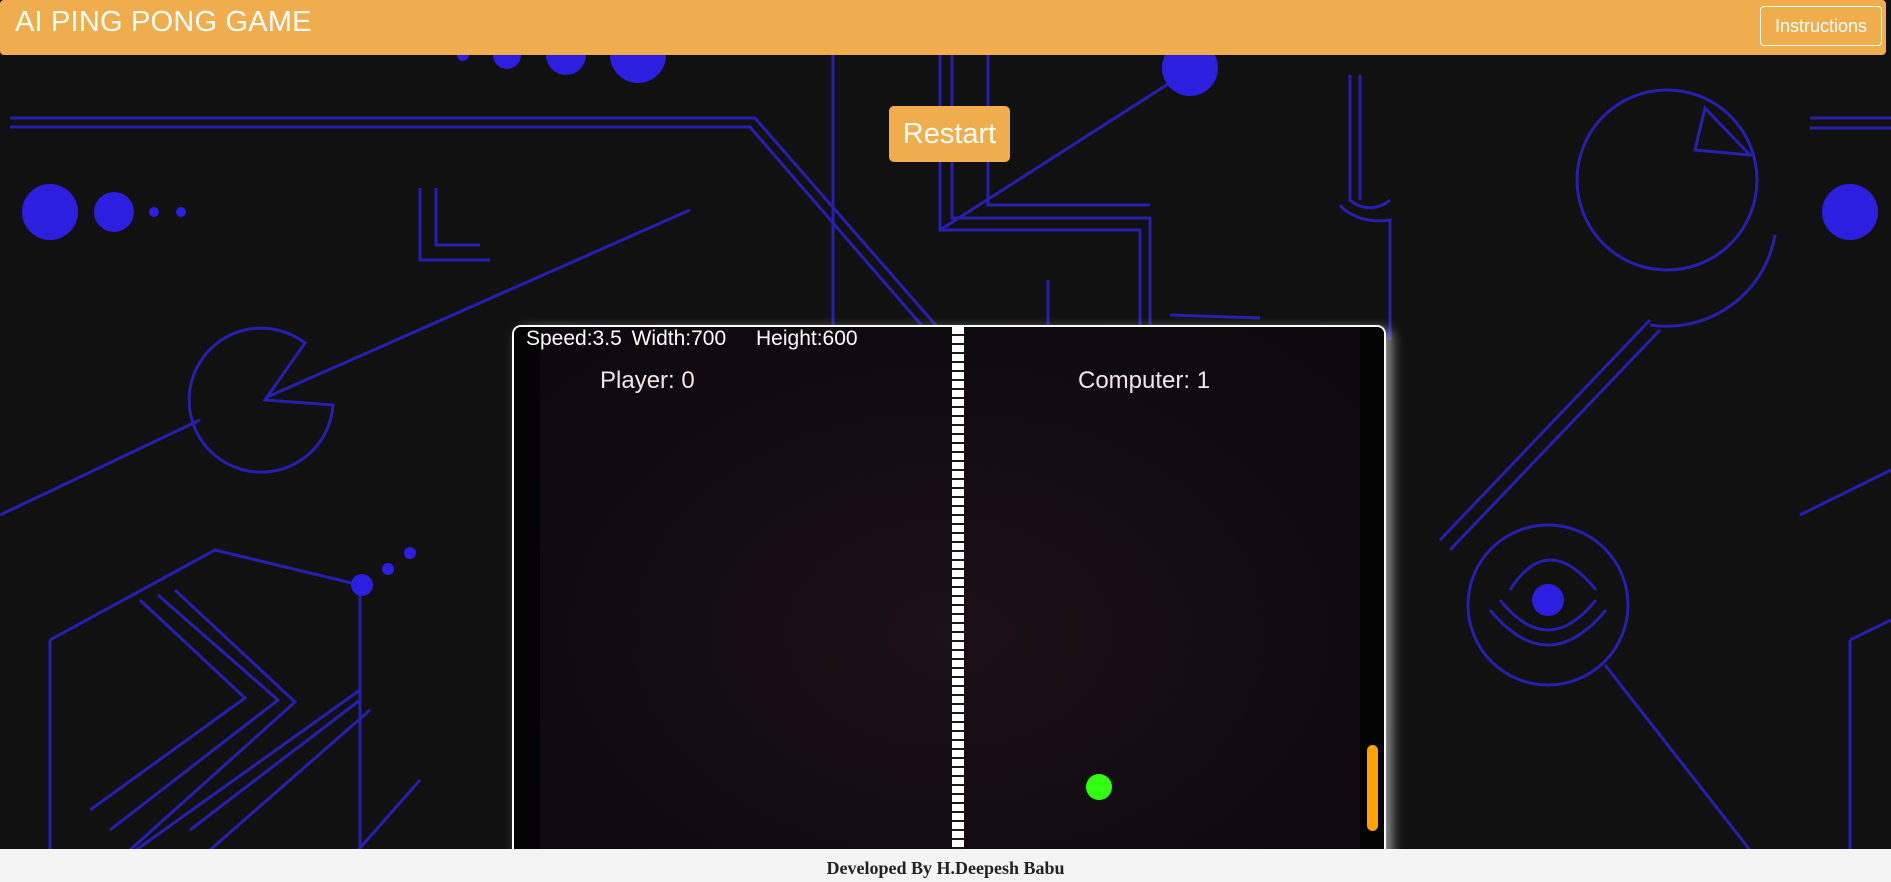 This screenshot has width=1891, height=882. Describe the element at coordinates (1099, 787) in the screenshot. I see `ball` at that location.